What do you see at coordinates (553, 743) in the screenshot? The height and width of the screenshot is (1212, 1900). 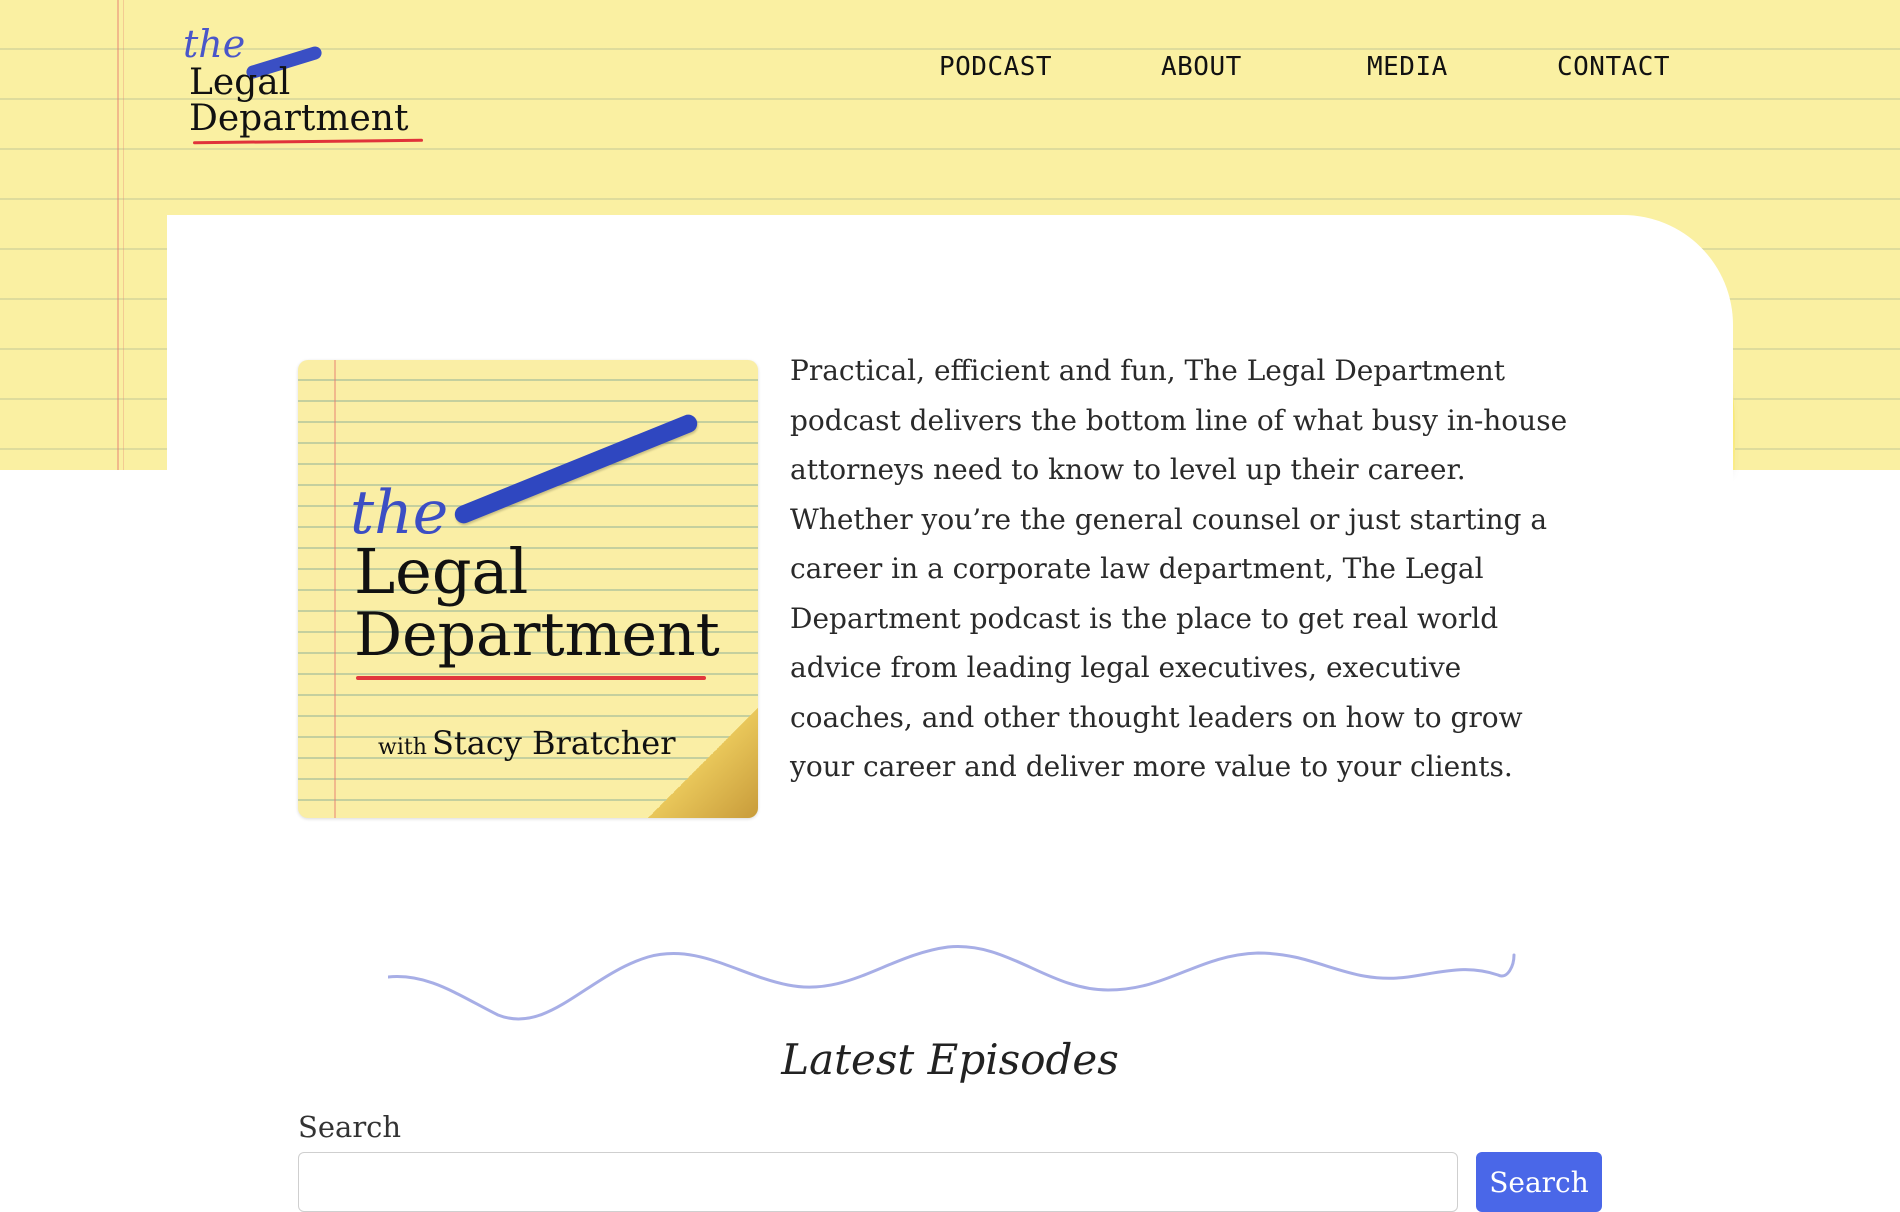 I see `cover-host-name: Stacy Bratcher` at bounding box center [553, 743].